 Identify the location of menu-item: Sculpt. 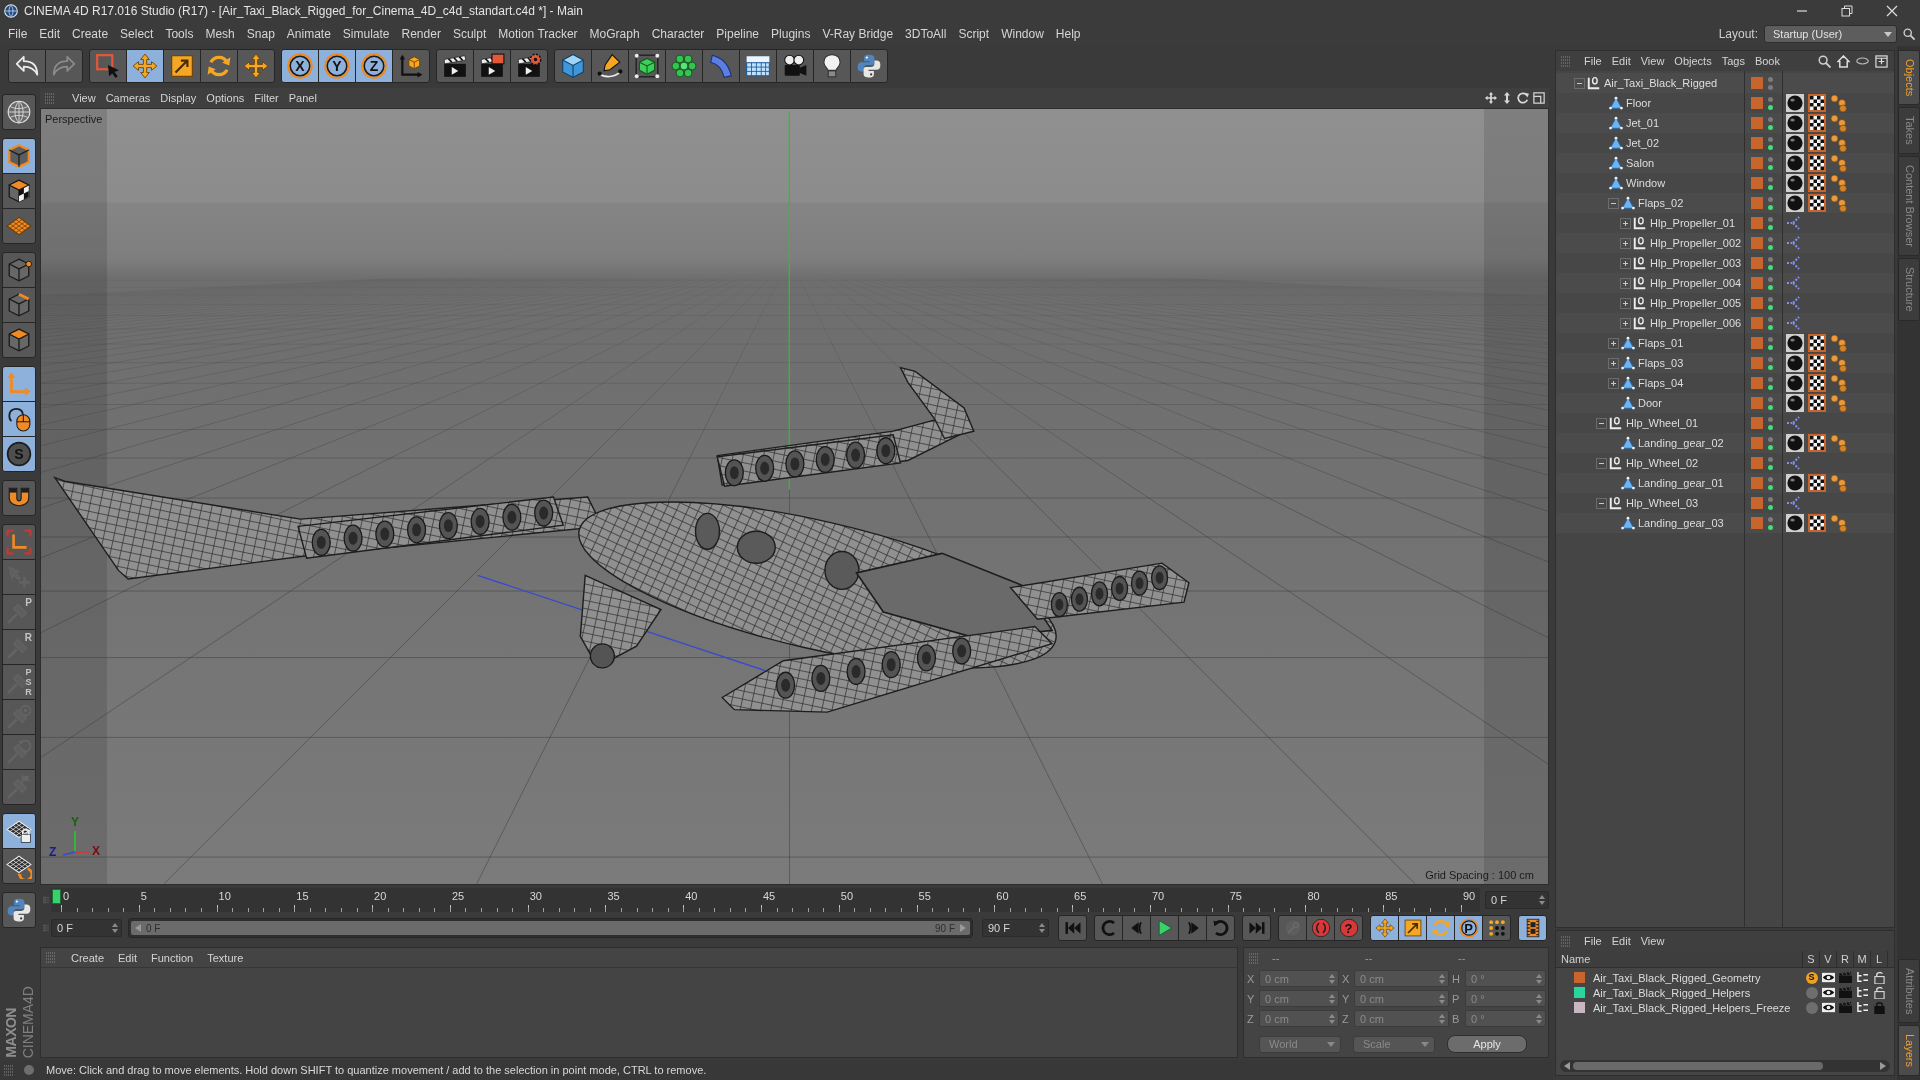
(469, 34).